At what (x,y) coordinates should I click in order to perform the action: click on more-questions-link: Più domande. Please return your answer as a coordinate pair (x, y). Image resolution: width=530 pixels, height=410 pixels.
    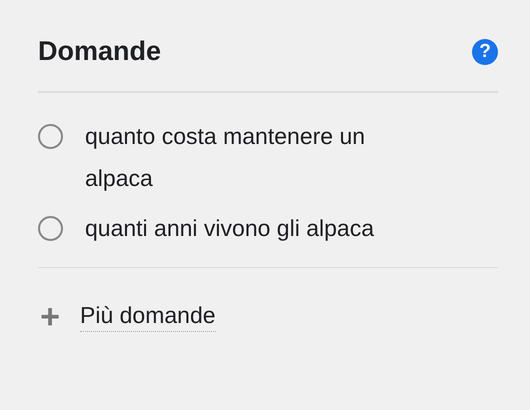
    Looking at the image, I should click on (148, 317).